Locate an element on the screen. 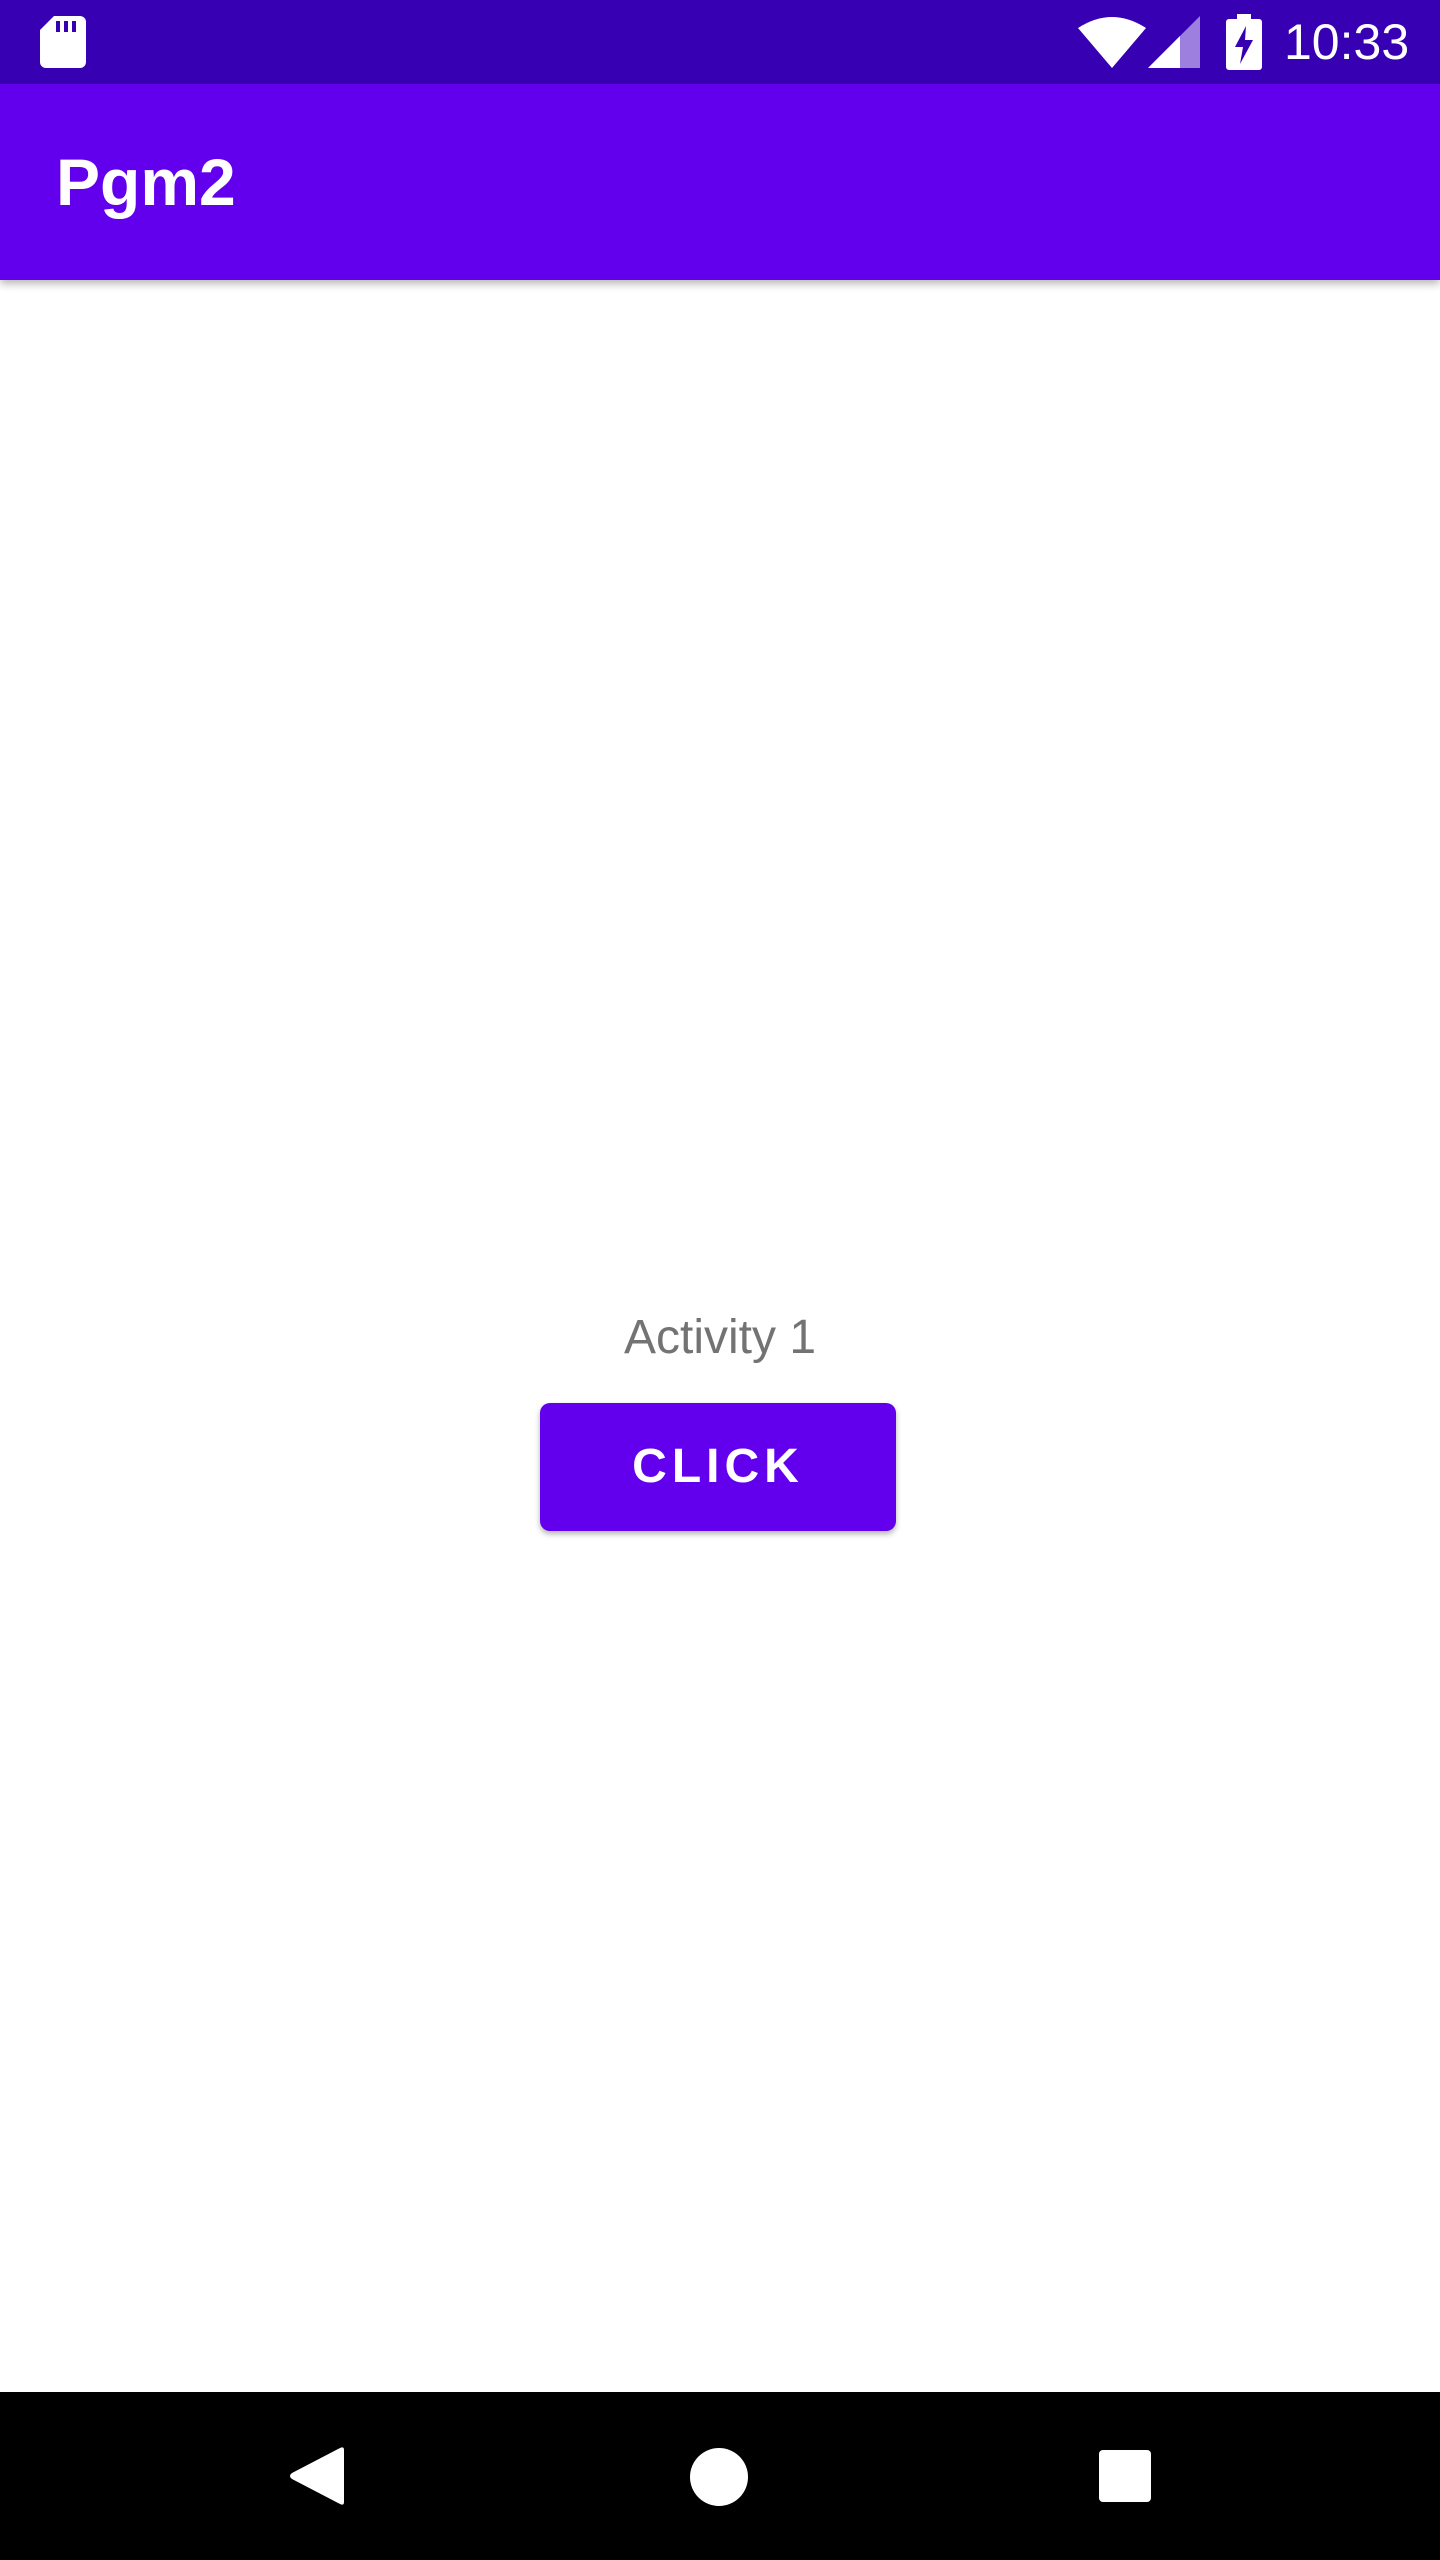  recents-icon is located at coordinates (1125, 2476).